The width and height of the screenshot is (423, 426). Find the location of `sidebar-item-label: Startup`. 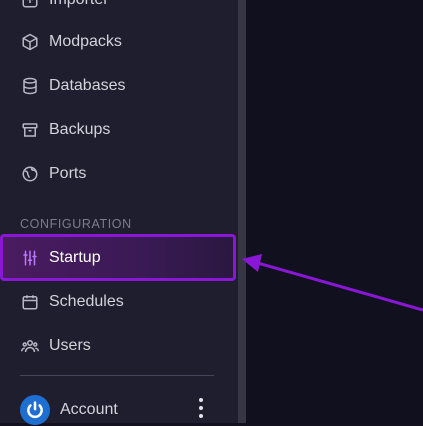

sidebar-item-label: Startup is located at coordinates (75, 257).